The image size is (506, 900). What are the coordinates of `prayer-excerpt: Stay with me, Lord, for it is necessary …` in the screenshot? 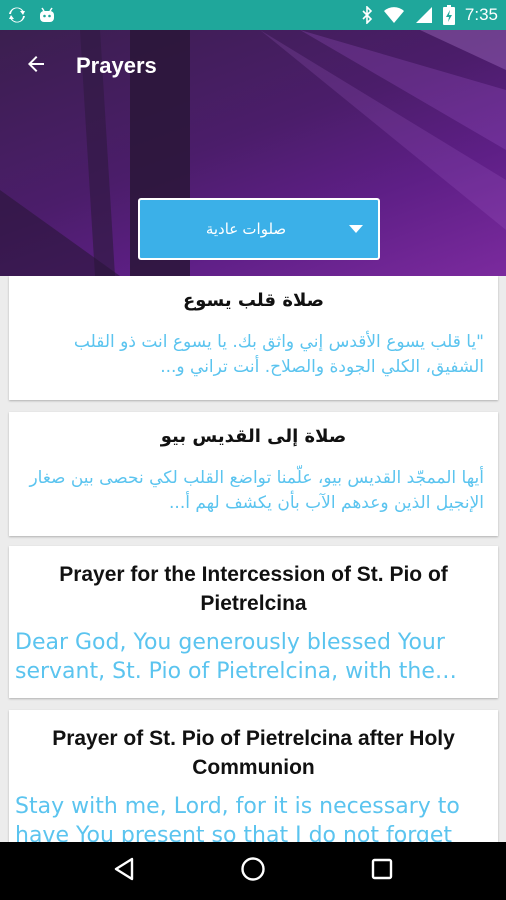 It's located at (237, 818).